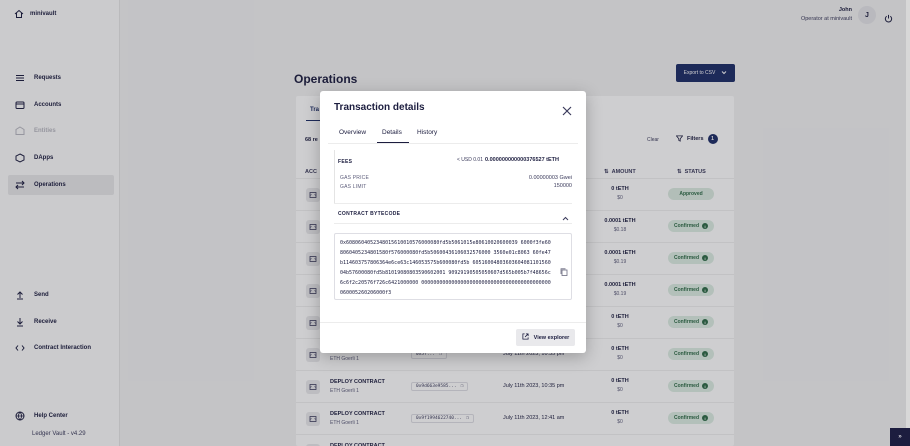 The height and width of the screenshot is (446, 910). Describe the element at coordinates (551, 337) in the screenshot. I see `view-explorer-label: View explorer` at that location.